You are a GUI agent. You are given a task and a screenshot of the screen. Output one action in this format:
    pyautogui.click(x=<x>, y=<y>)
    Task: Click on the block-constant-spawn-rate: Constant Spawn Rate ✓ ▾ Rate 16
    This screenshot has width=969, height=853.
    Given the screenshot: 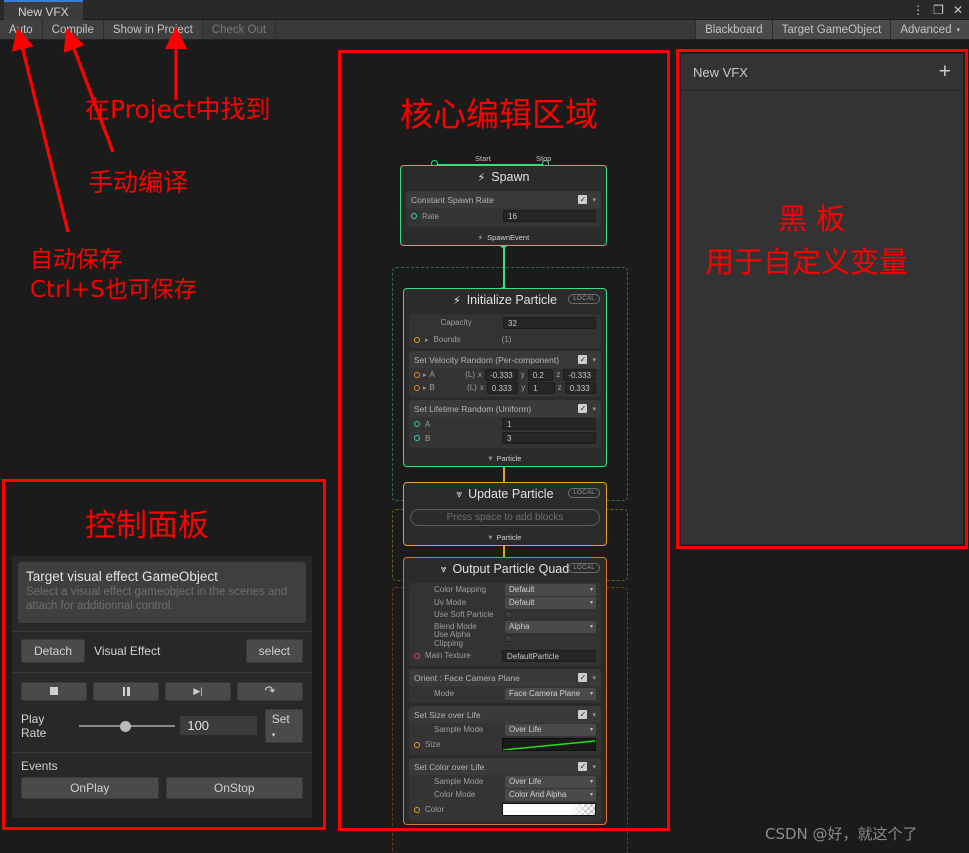 What is the action you would take?
    pyautogui.click(x=503, y=209)
    